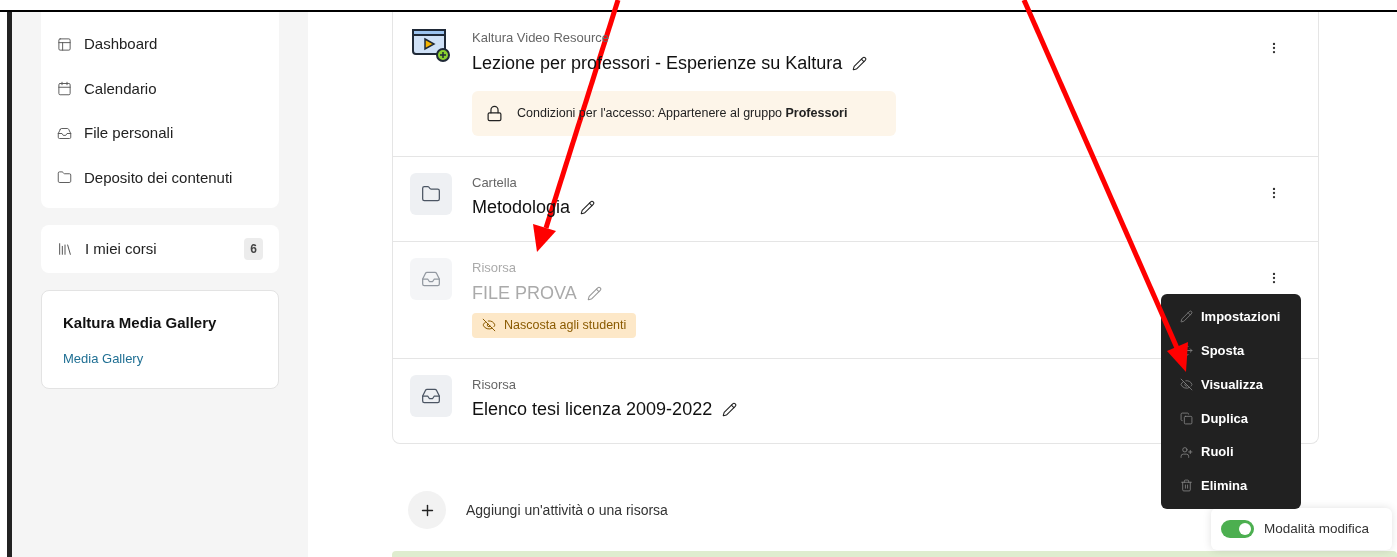  I want to click on block-title: Kaltura Media Gallery, so click(140, 323).